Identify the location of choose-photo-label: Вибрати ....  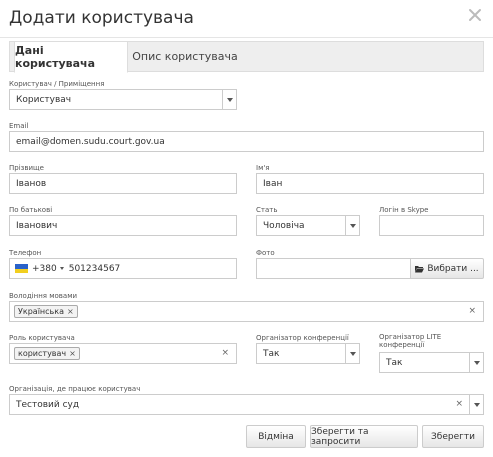
(453, 268).